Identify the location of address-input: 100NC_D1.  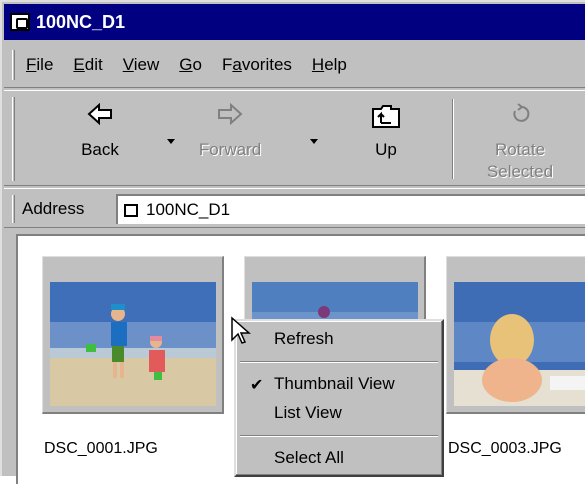
(350, 209).